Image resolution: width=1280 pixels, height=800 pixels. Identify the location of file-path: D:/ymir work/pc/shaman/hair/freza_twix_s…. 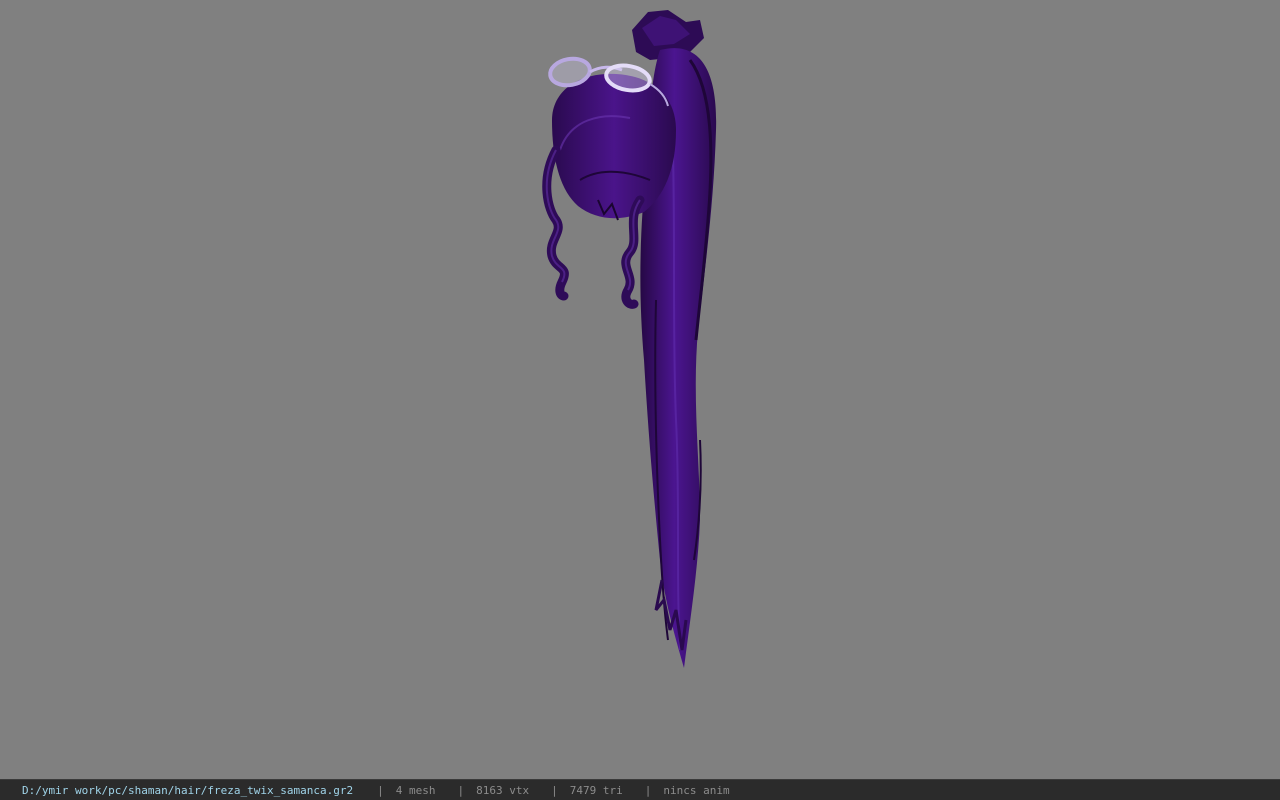
(188, 790).